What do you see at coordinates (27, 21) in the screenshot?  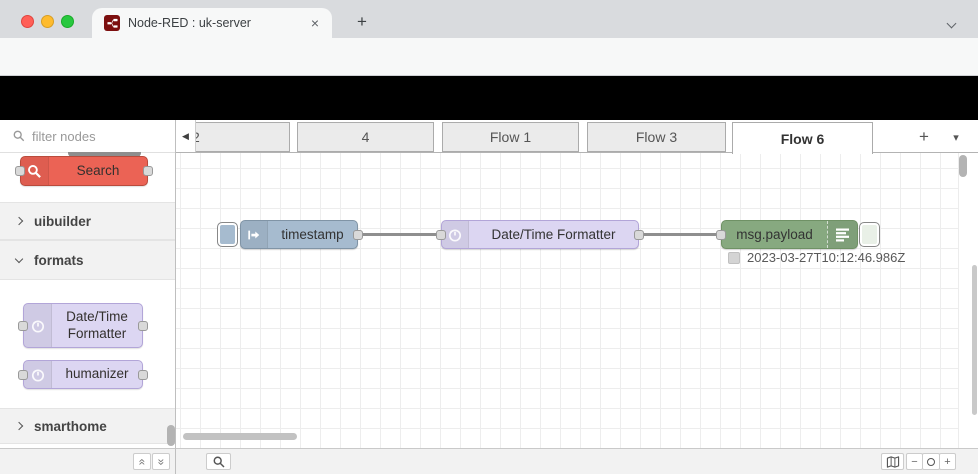 I see `mac-close-button` at bounding box center [27, 21].